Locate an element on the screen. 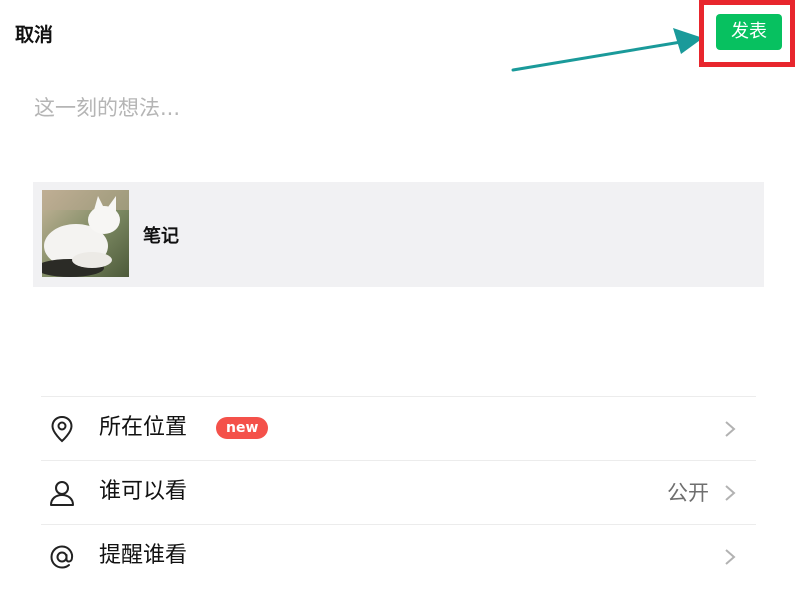 This screenshot has width=801, height=589. person-icon is located at coordinates (62, 493).